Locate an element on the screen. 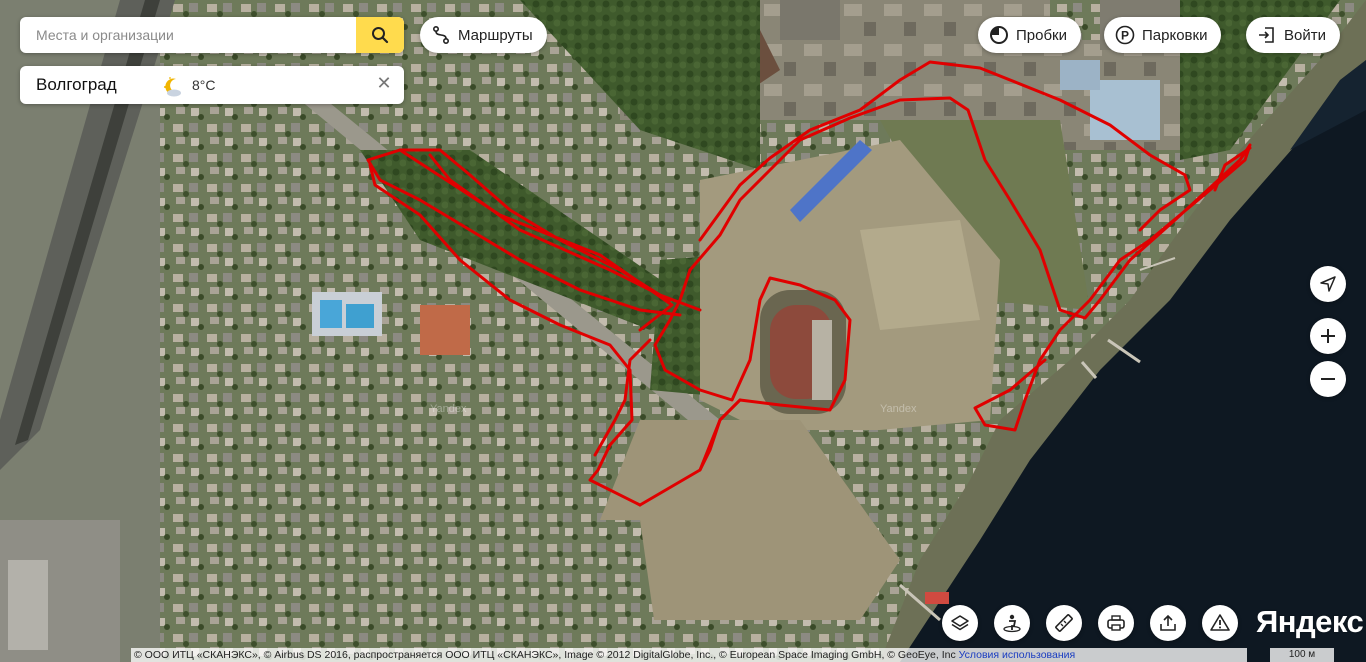 The image size is (1366, 662). print-icon is located at coordinates (1116, 623).